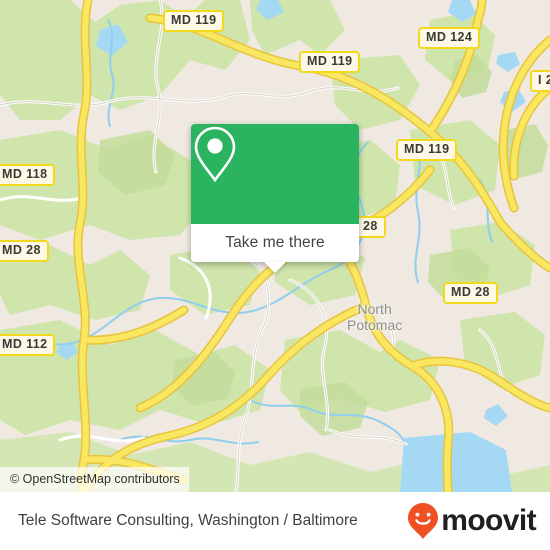  I want to click on destination-card: Take me there, so click(275, 198).